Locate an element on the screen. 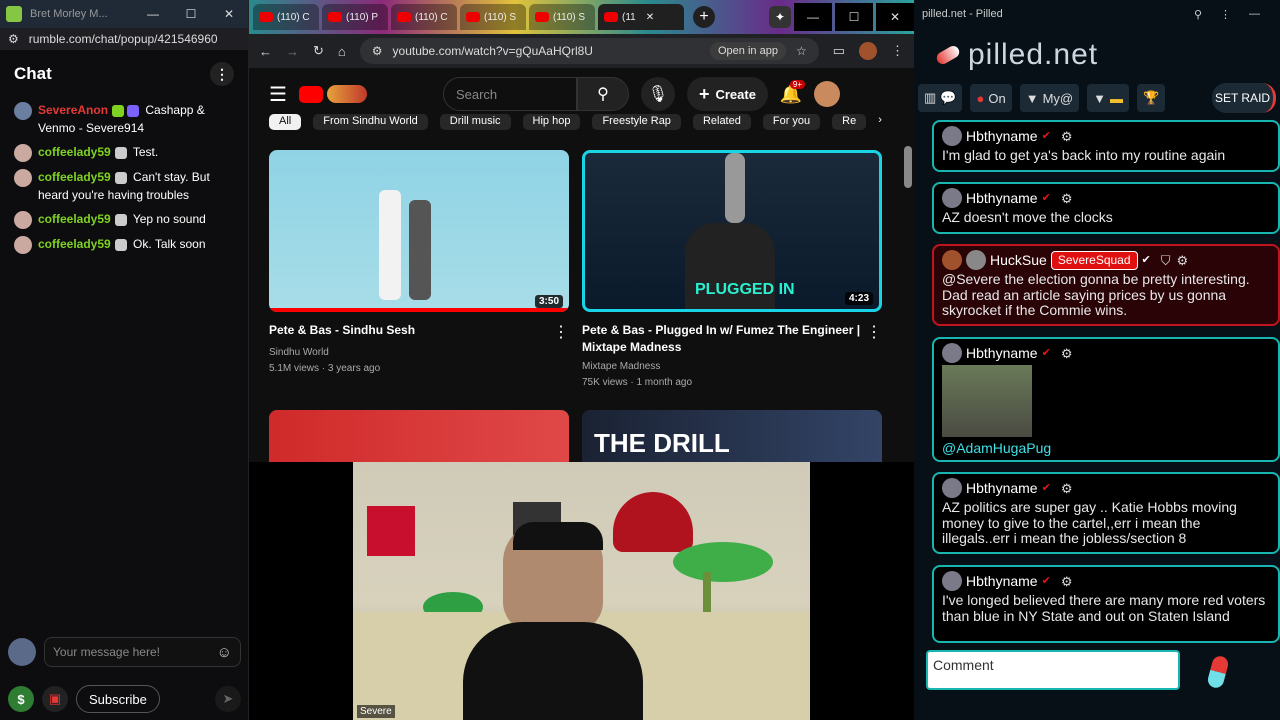 The height and width of the screenshot is (720, 1280). video-thumbnail is located at coordinates (419, 436).